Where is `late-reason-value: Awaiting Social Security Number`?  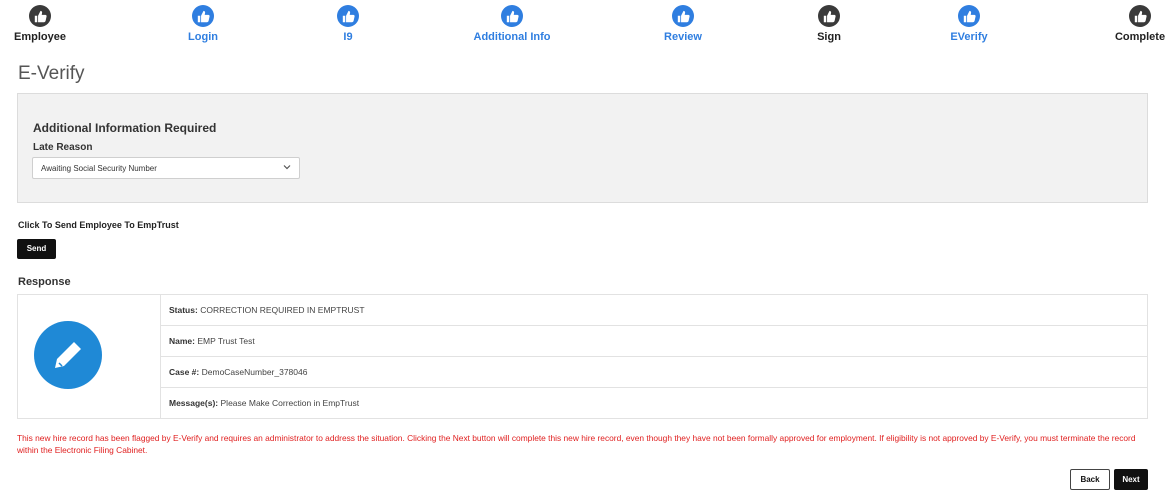
late-reason-value: Awaiting Social Security Number is located at coordinates (99, 168).